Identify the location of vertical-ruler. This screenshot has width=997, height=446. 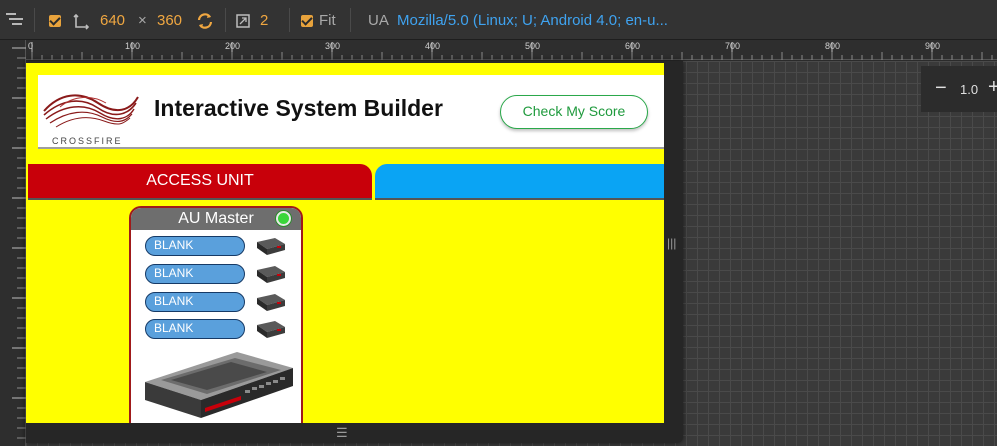
(13, 243).